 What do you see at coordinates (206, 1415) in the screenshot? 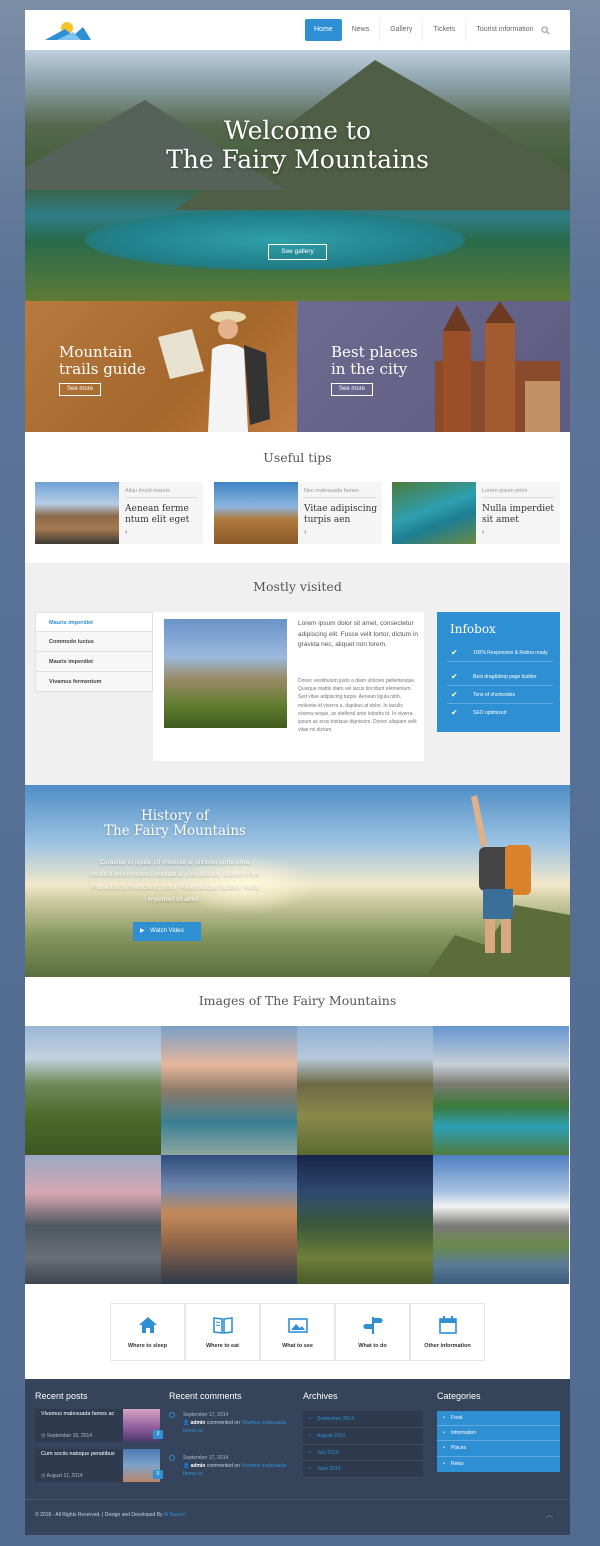
I see `comment-date: September 17, 2014` at bounding box center [206, 1415].